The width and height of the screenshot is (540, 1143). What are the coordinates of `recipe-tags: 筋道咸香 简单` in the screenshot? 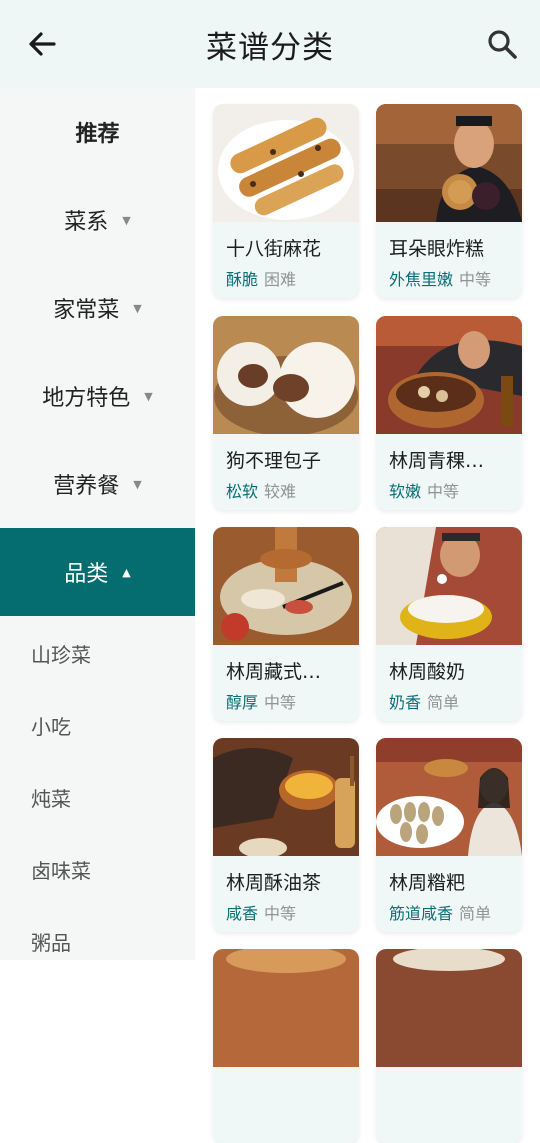 It's located at (440, 912).